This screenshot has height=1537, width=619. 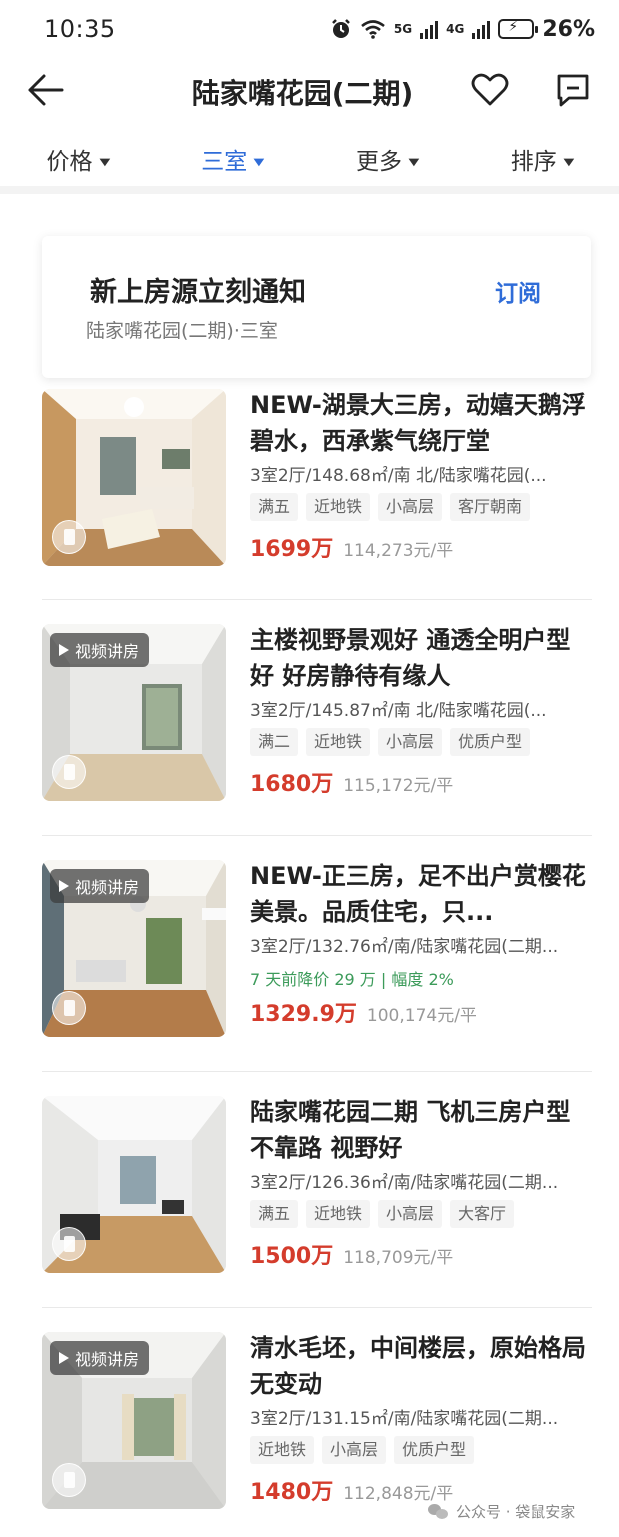 I want to click on price-drop-notice: 7 天前降价 29 万 | 幅度 2%, so click(x=352, y=979).